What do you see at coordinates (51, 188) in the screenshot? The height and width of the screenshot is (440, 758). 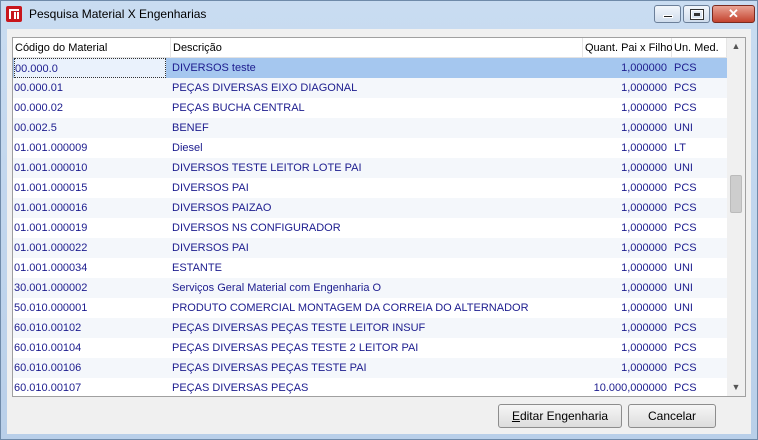 I see `cell-code: 01.001.000015` at bounding box center [51, 188].